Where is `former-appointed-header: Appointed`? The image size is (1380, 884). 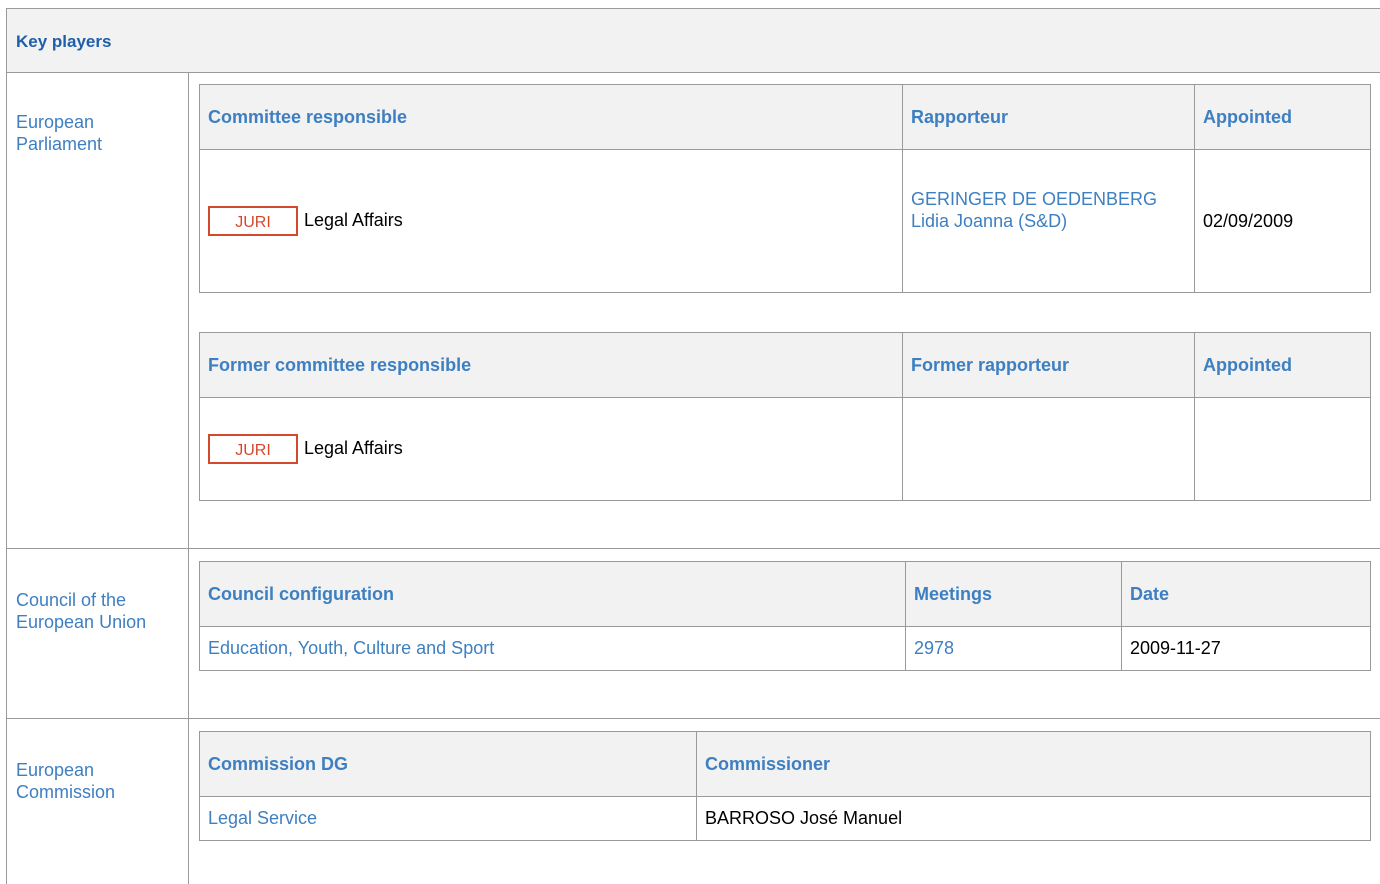 former-appointed-header: Appointed is located at coordinates (1282, 365).